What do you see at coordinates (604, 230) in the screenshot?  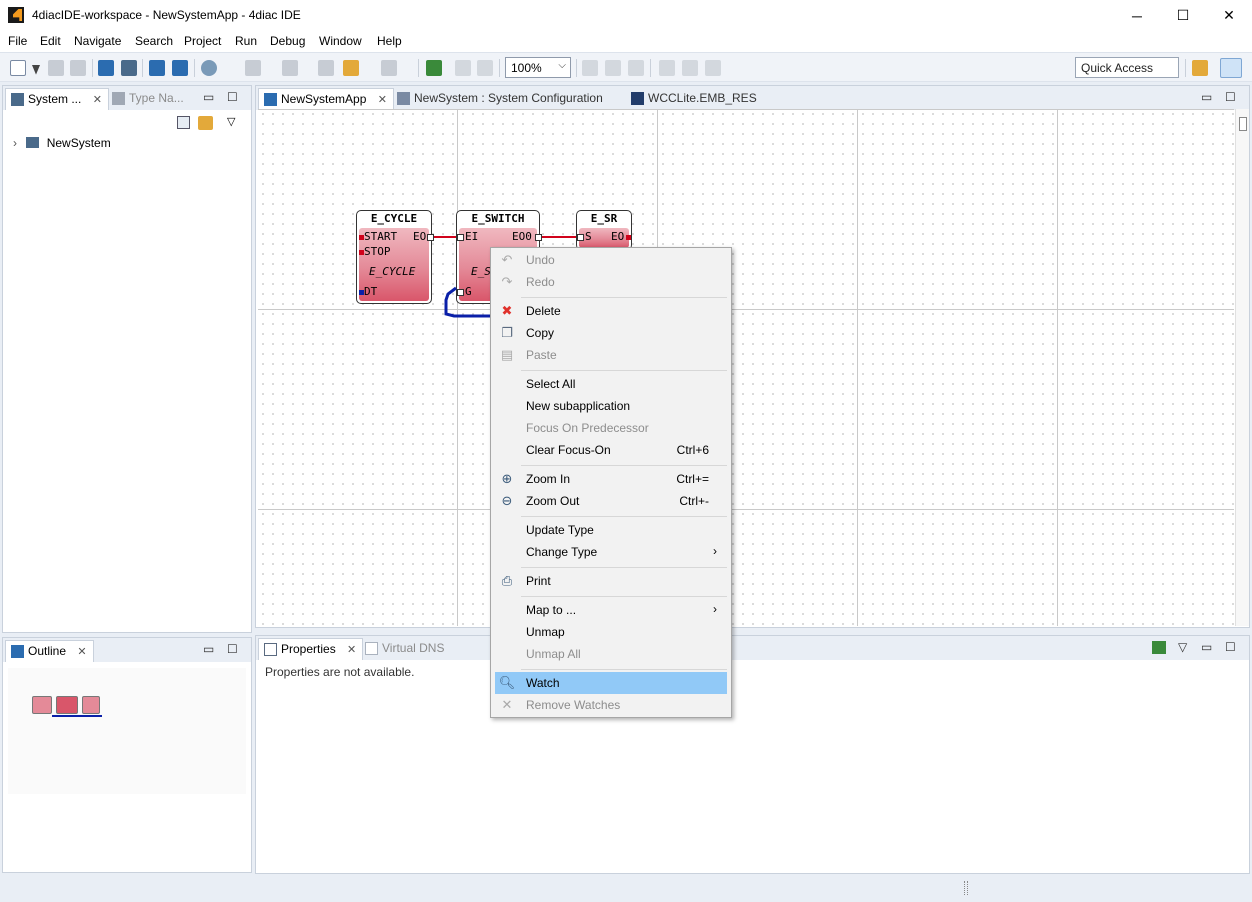 I see `fb-e-sr: E_SR S EO` at bounding box center [604, 230].